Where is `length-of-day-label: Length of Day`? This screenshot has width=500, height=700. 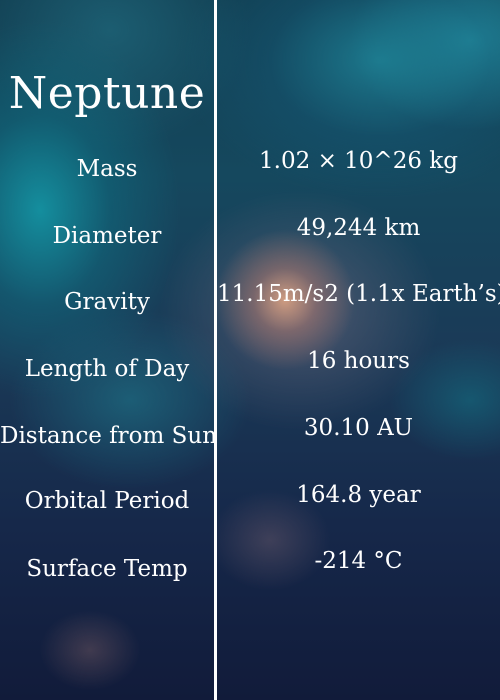
length-of-day-label: Length of Day is located at coordinates (107, 369).